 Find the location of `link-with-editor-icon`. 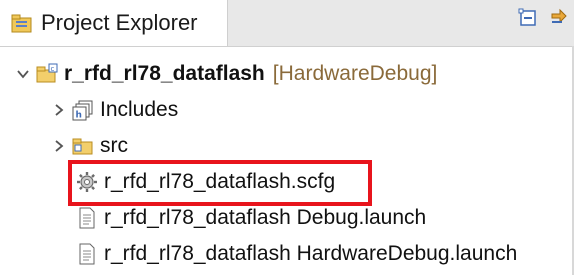

link-with-editor-icon is located at coordinates (560, 19).